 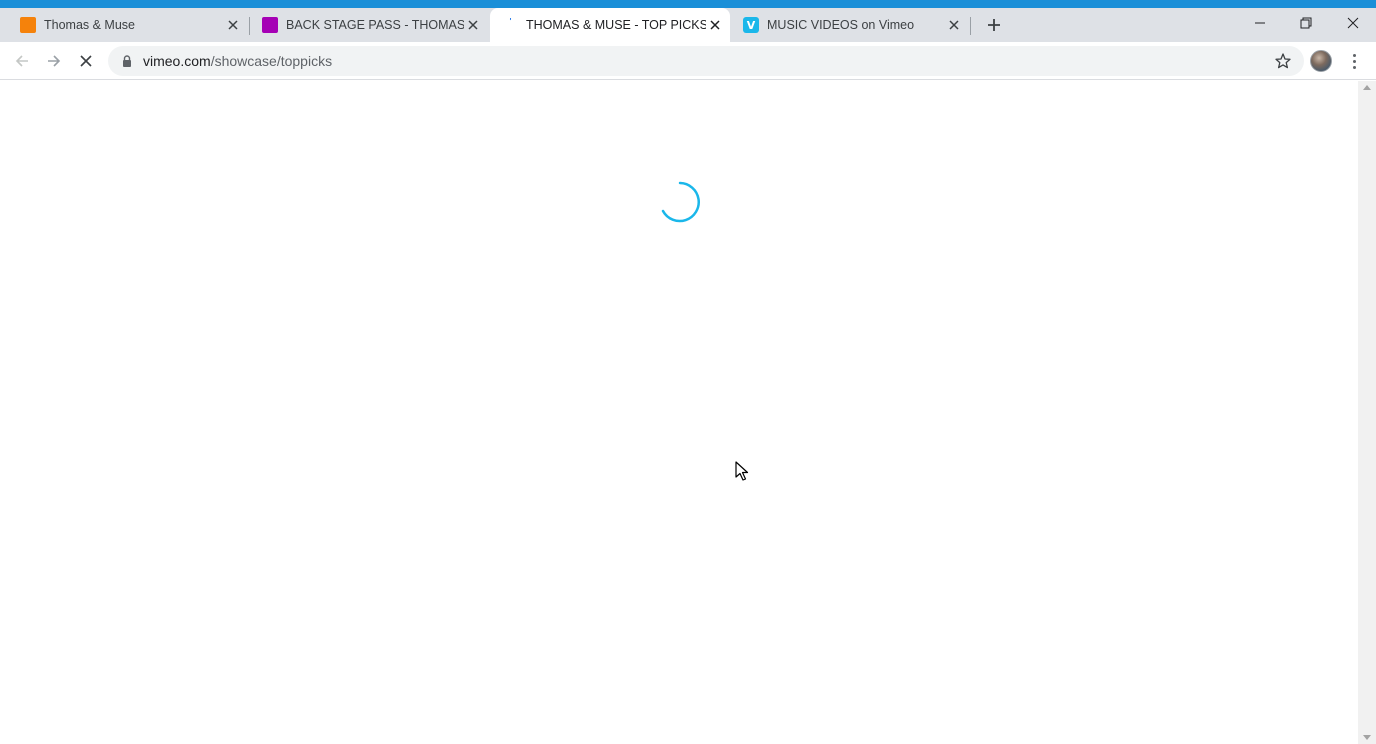 I want to click on accent-stripe, so click(x=688, y=4).